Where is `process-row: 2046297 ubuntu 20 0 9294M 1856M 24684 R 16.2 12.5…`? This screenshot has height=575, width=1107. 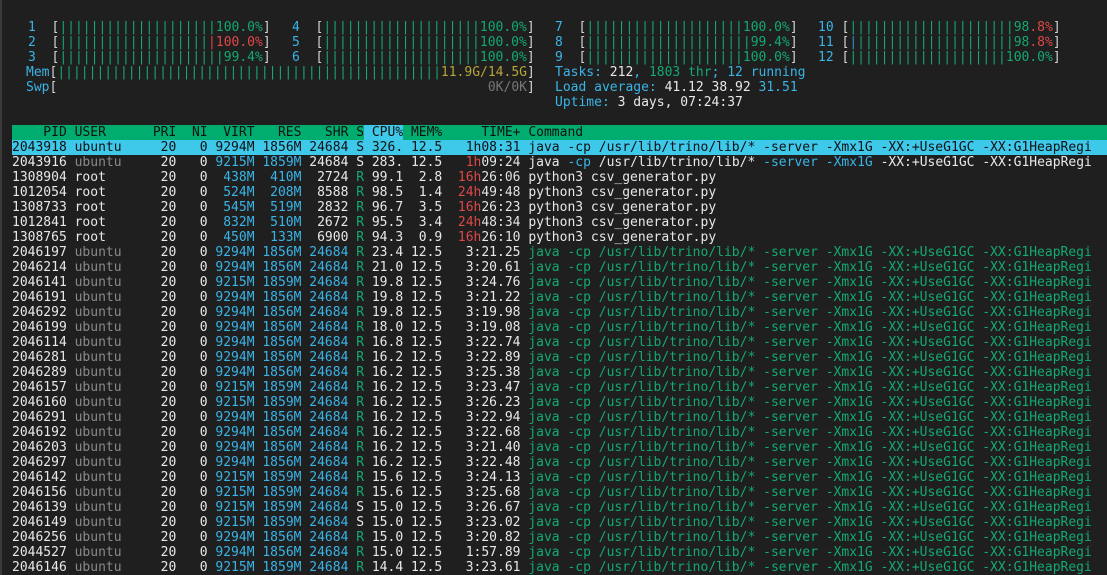
process-row: 2046297 ubuntu 20 0 9294M 1856M 24684 R 16.2 12.5… is located at coordinates (559, 462).